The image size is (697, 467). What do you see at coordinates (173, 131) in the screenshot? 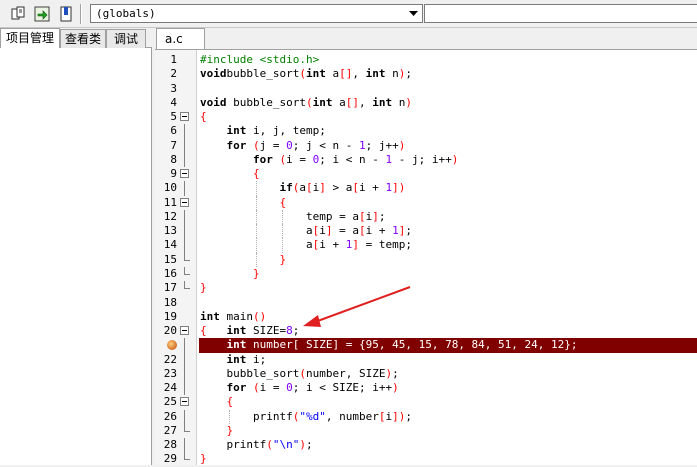
I see `line-number: 6` at bounding box center [173, 131].